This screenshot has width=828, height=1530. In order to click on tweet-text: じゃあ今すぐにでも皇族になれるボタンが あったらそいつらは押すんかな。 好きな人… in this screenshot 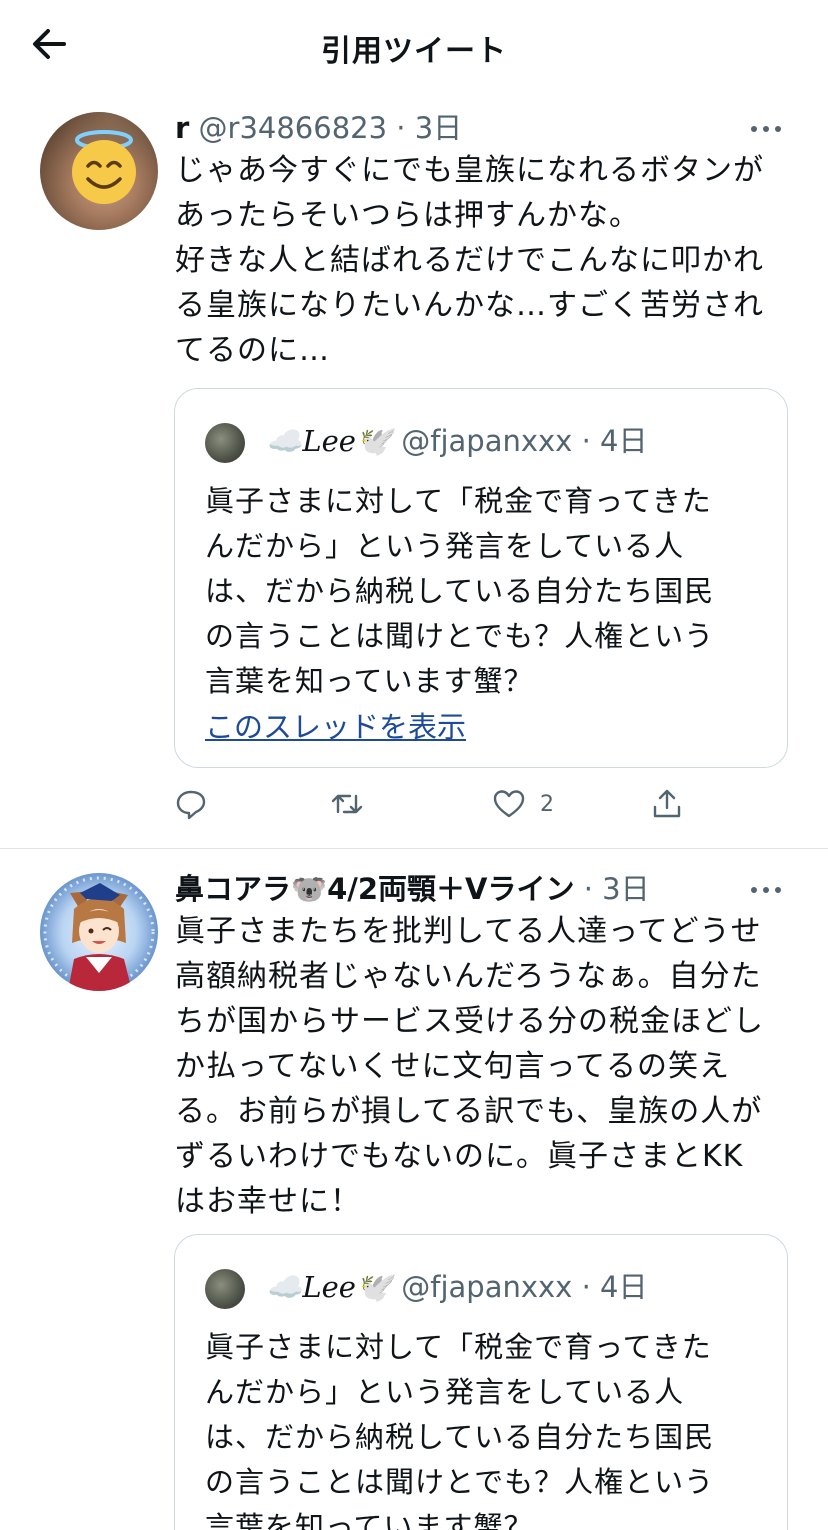, I will do `click(482, 260)`.